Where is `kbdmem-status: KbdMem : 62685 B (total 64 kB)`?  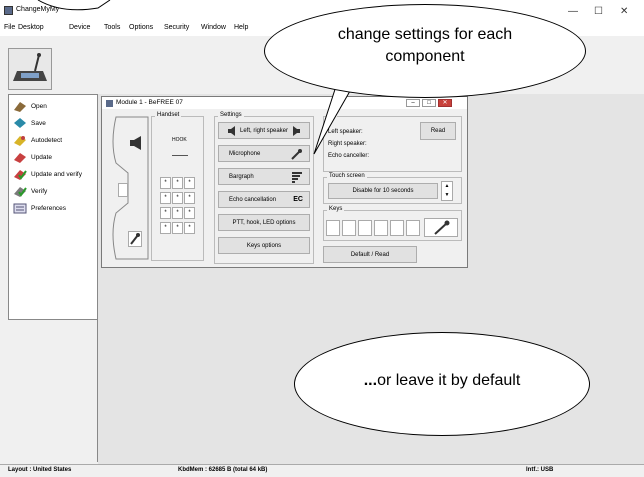
kbdmem-status: KbdMem : 62685 B (total 64 kB) is located at coordinates (223, 470).